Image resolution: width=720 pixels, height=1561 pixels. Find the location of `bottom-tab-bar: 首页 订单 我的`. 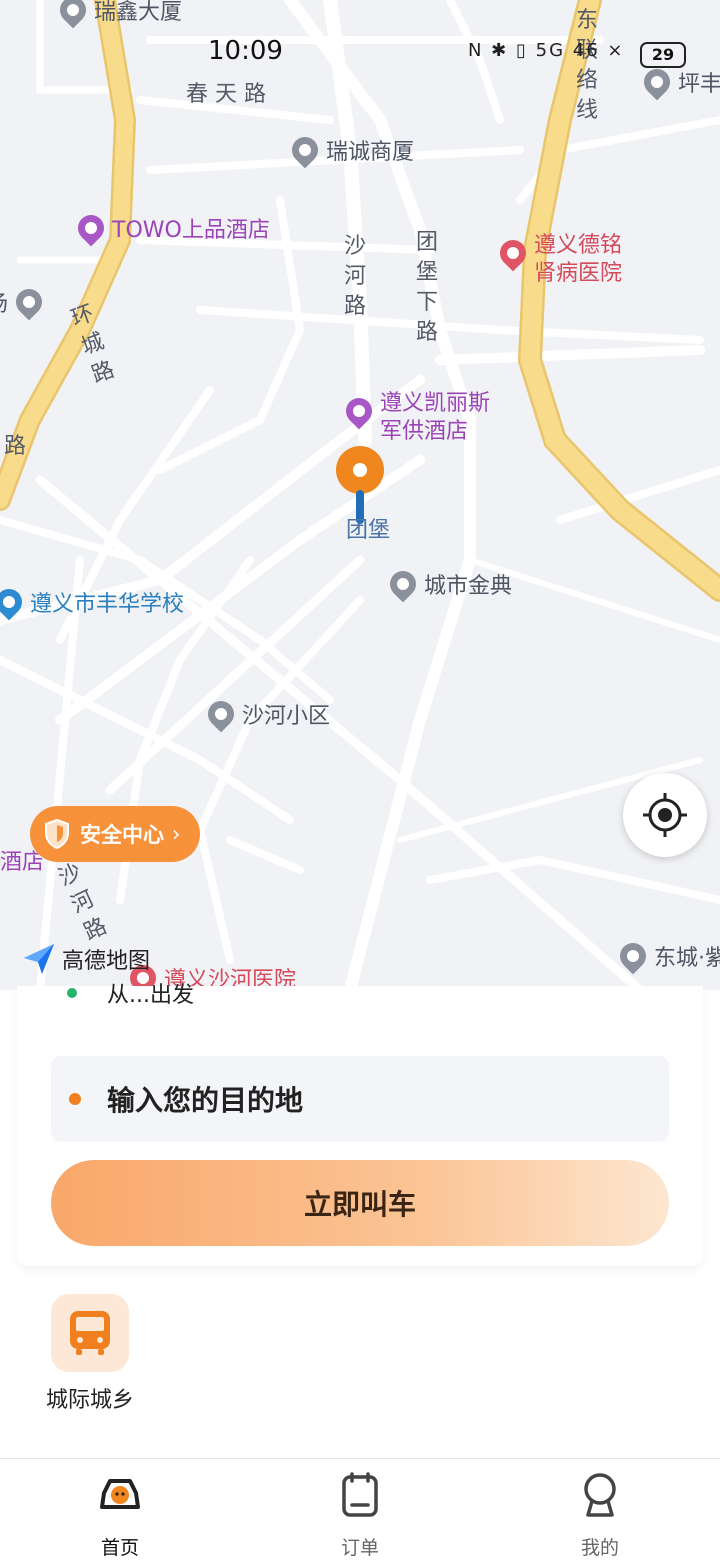

bottom-tab-bar: 首页 订单 我的 is located at coordinates (360, 1509).